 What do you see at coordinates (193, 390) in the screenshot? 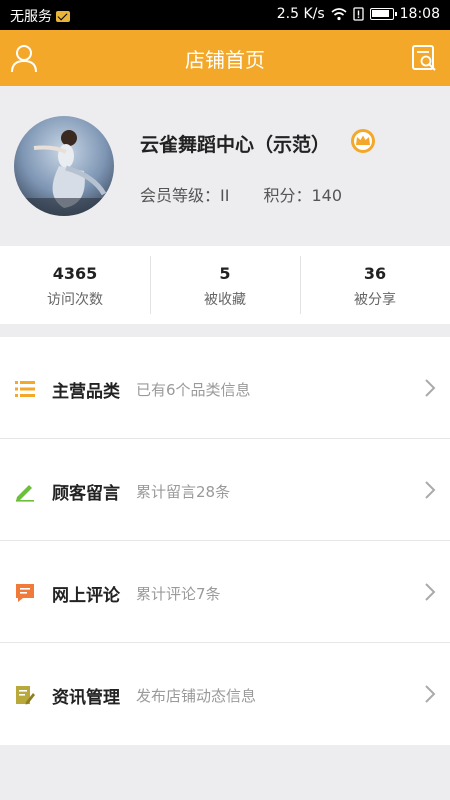
I see `menu-item-desc: 已有6个品类信息` at bounding box center [193, 390].